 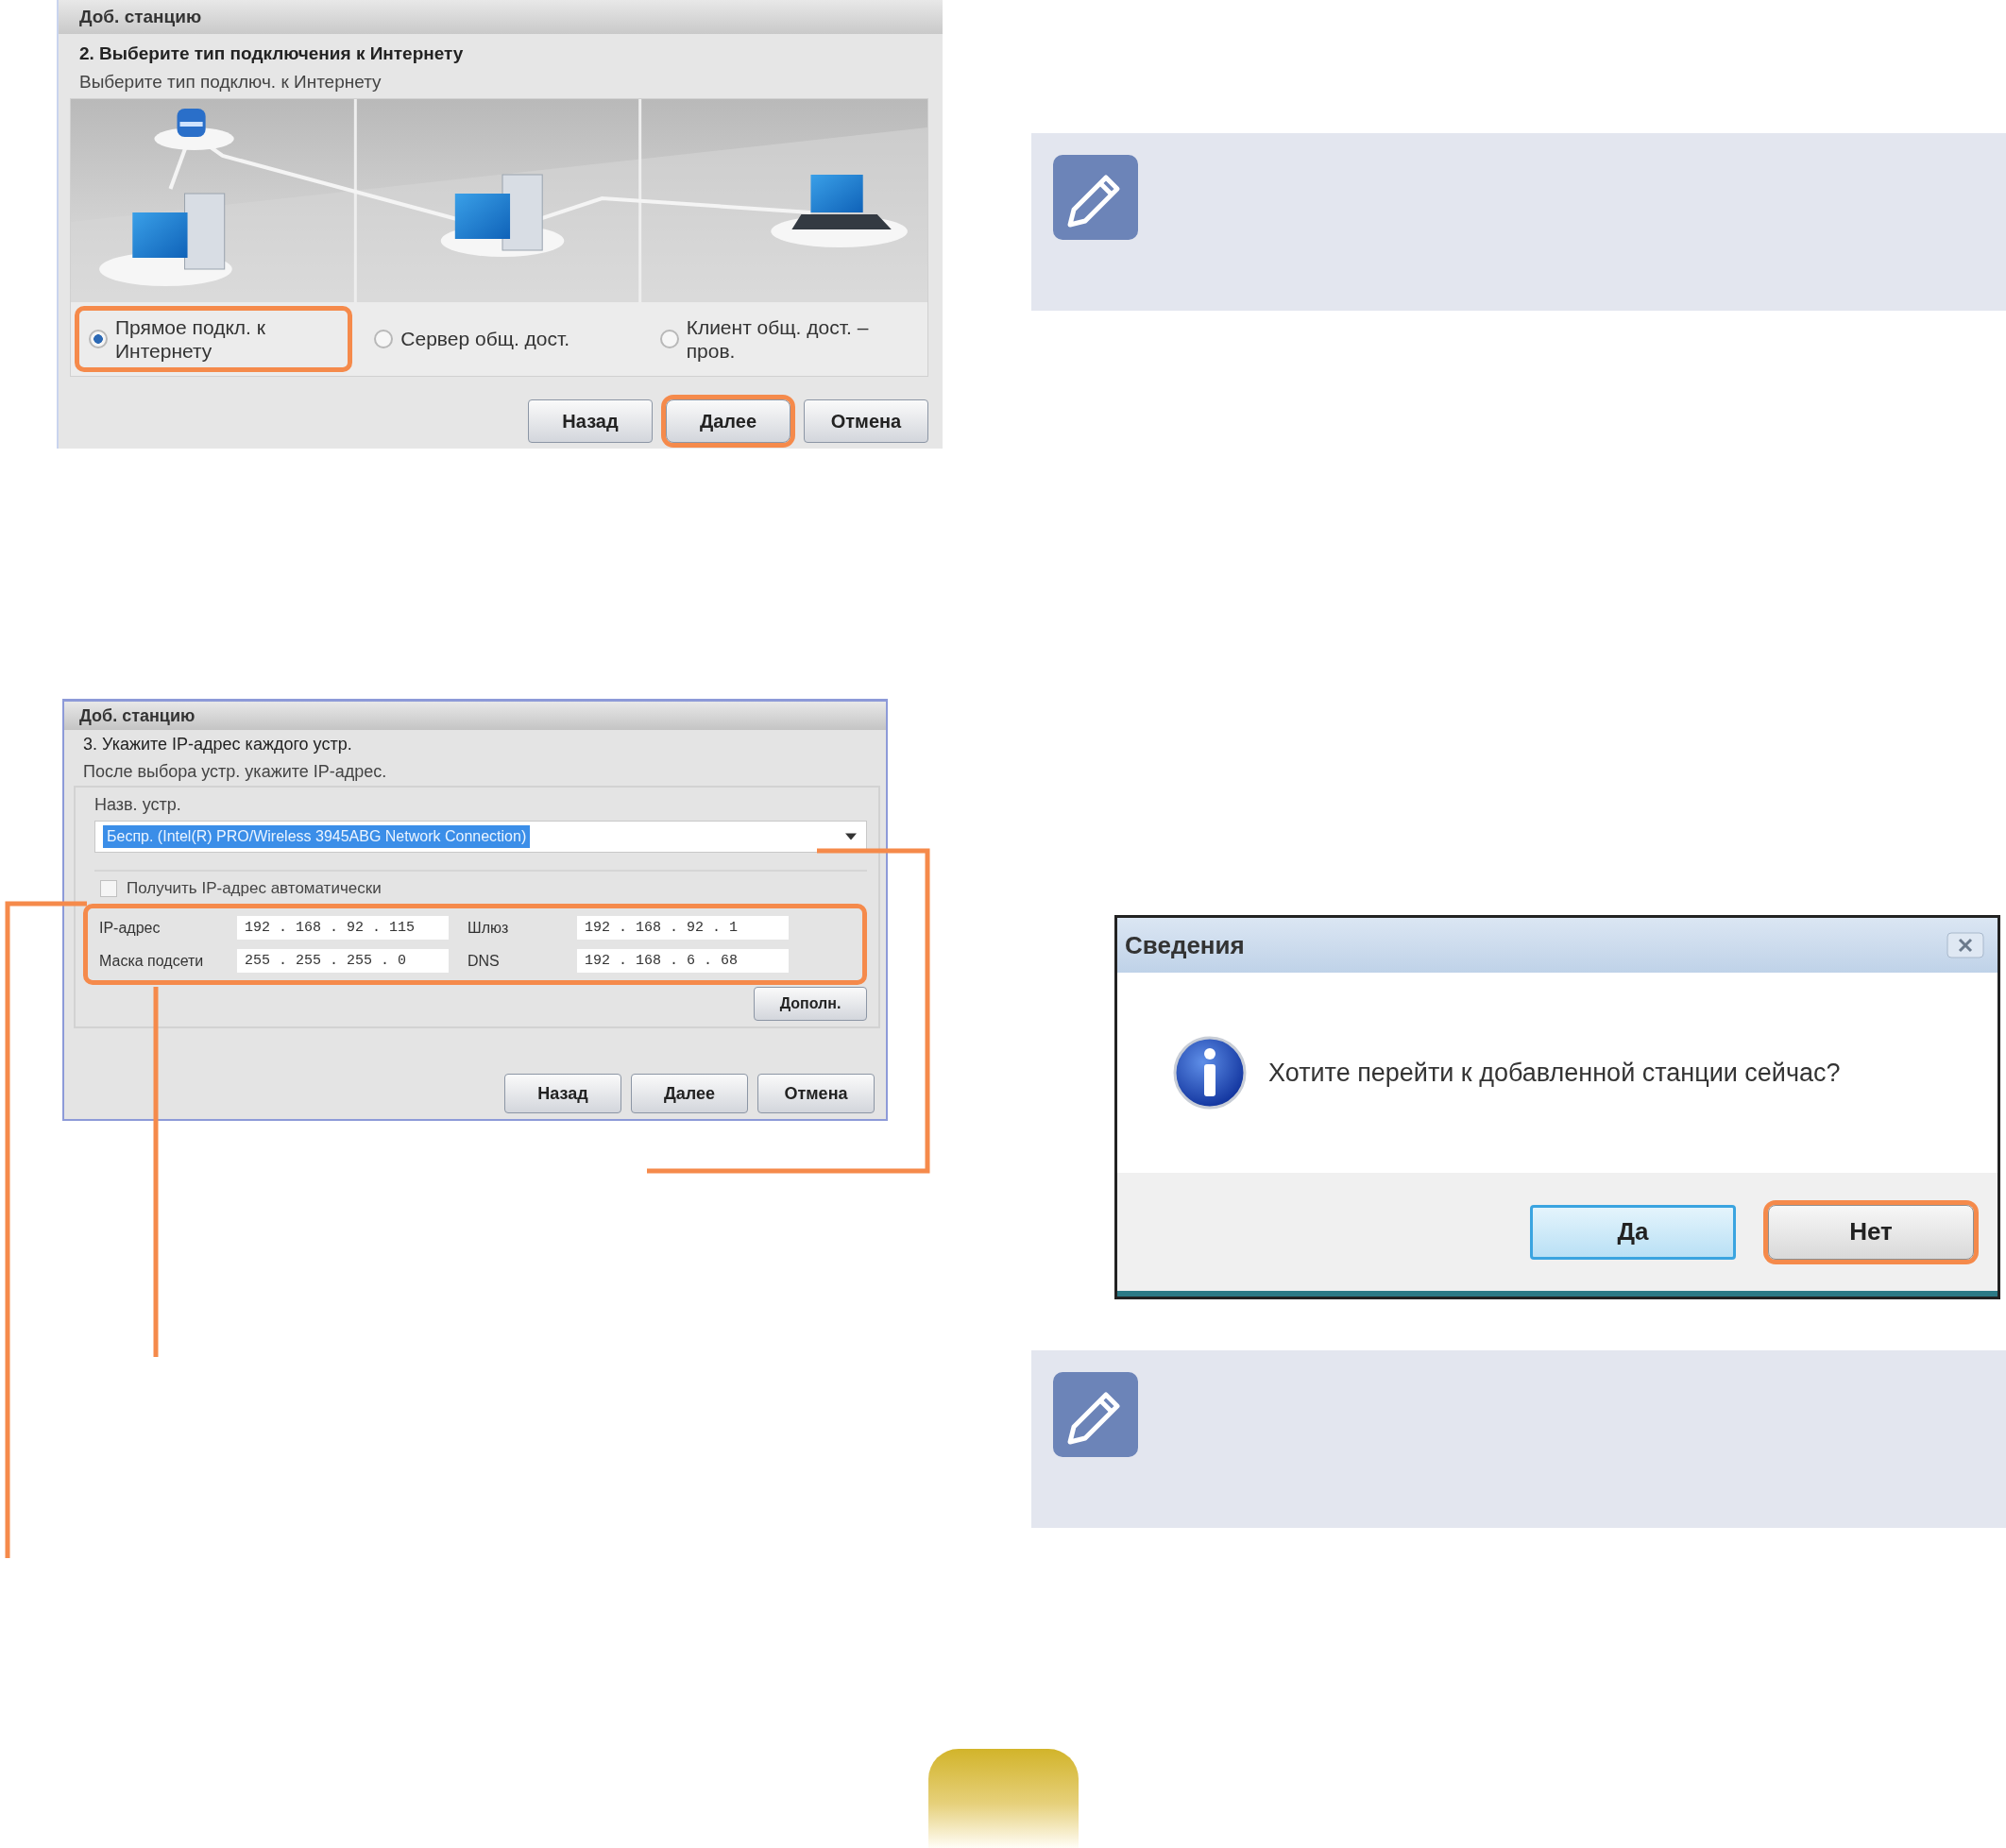 What do you see at coordinates (484, 961) in the screenshot?
I see `field-label: DNS` at bounding box center [484, 961].